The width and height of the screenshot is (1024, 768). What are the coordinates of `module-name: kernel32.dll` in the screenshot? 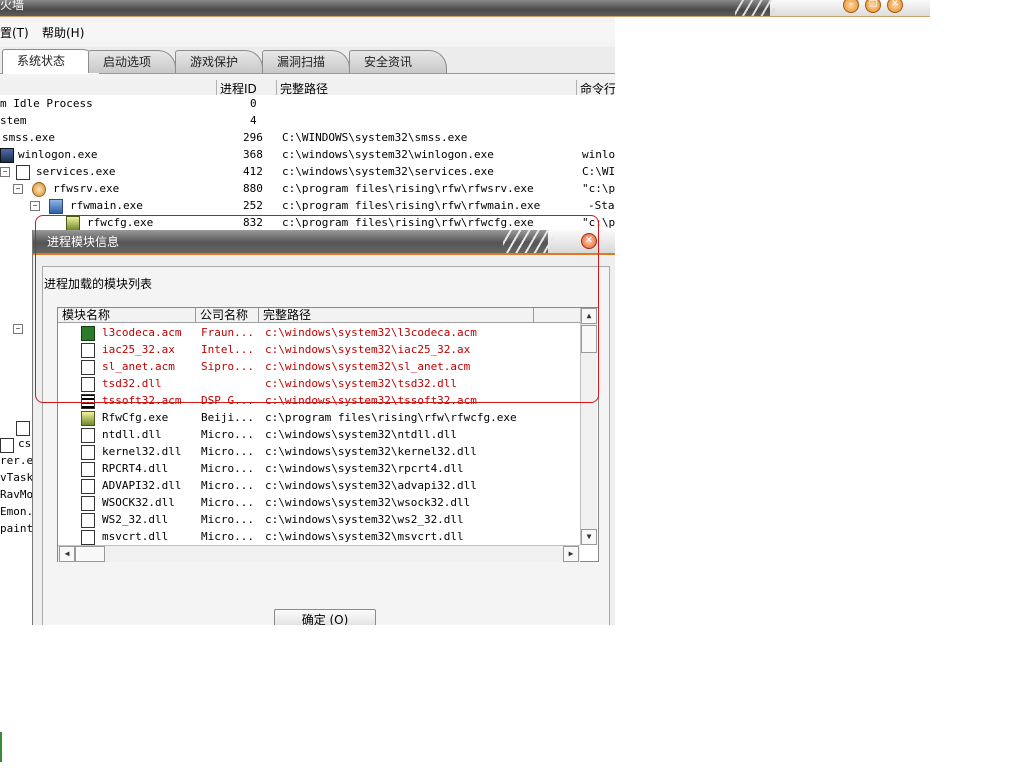 It's located at (142, 451).